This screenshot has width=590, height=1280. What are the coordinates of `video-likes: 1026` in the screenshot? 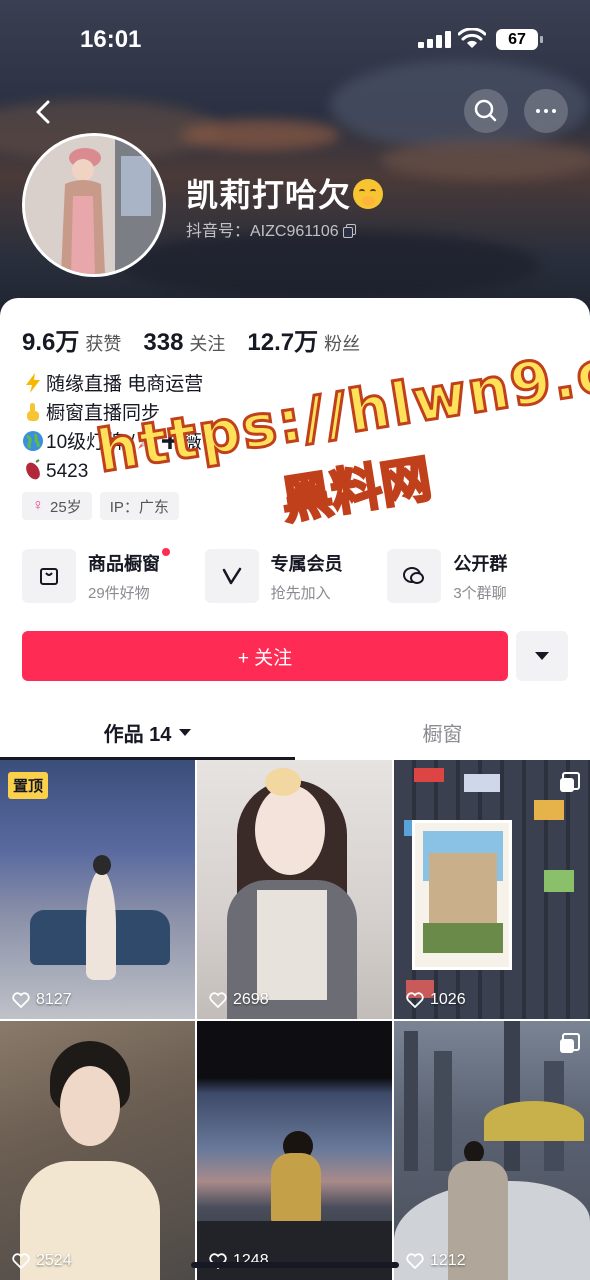 It's located at (436, 1000).